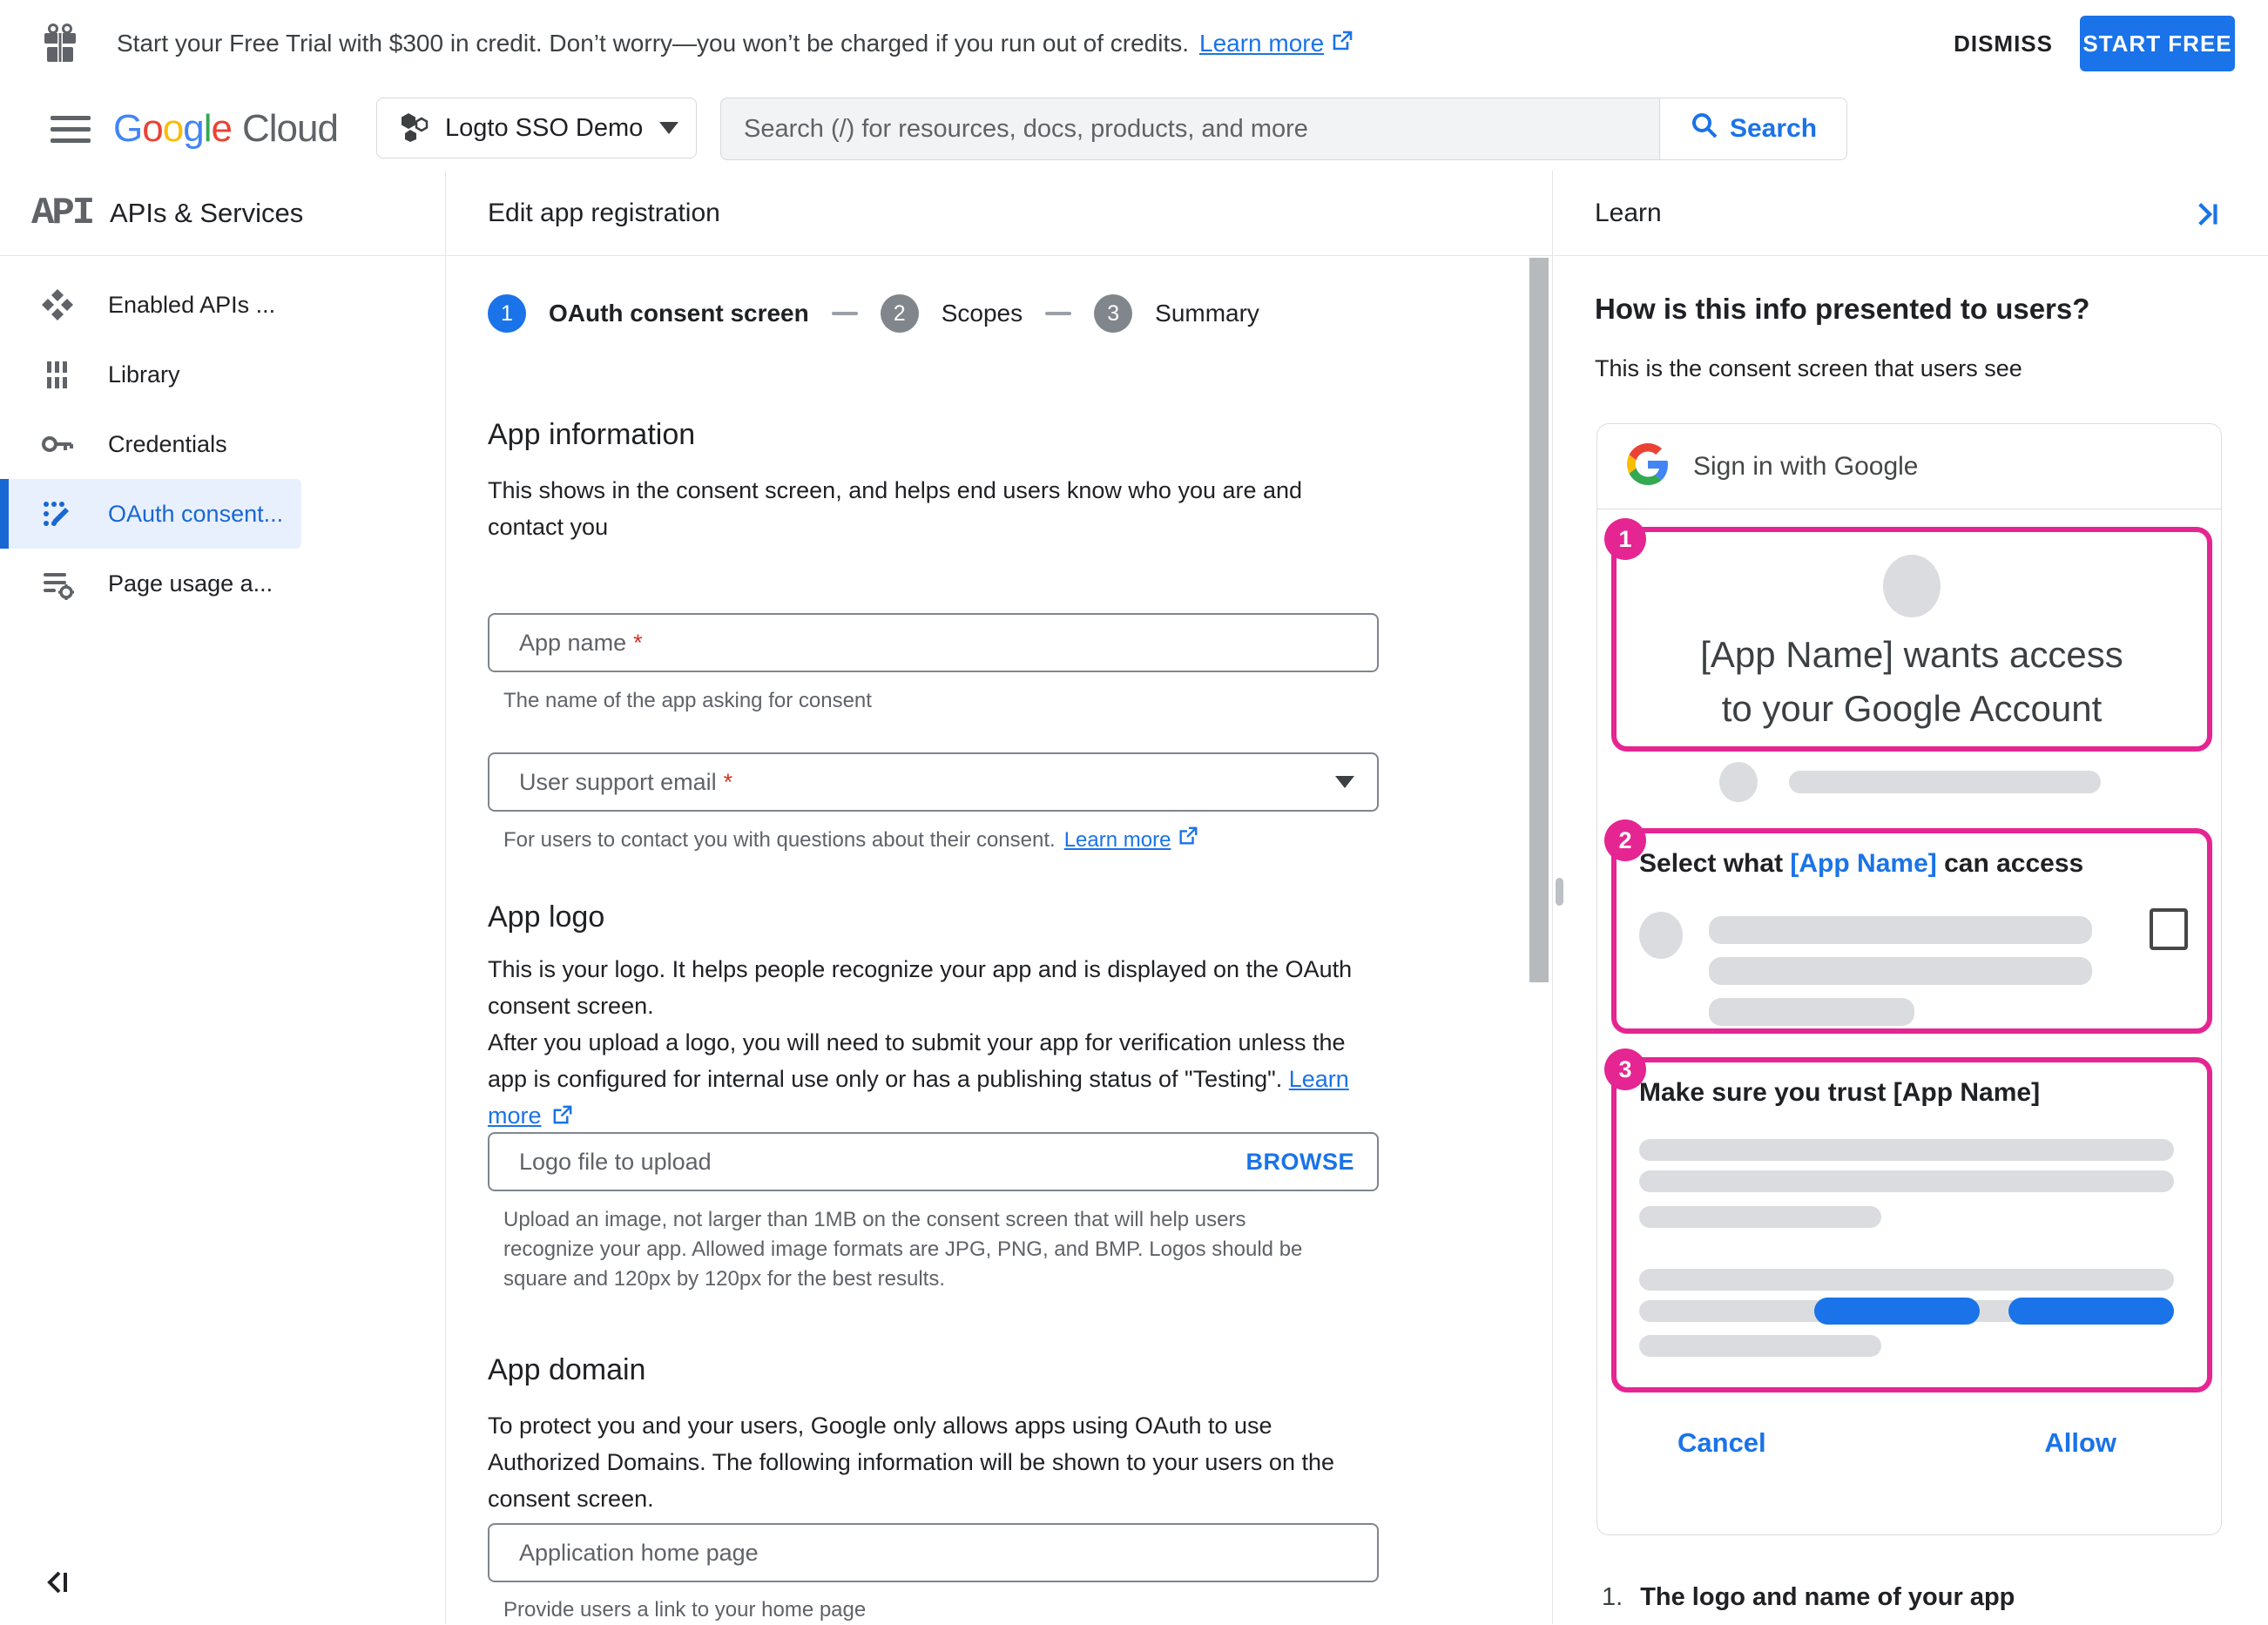 The image size is (2268, 1625). What do you see at coordinates (60, 46) in the screenshot?
I see `gift-icon` at bounding box center [60, 46].